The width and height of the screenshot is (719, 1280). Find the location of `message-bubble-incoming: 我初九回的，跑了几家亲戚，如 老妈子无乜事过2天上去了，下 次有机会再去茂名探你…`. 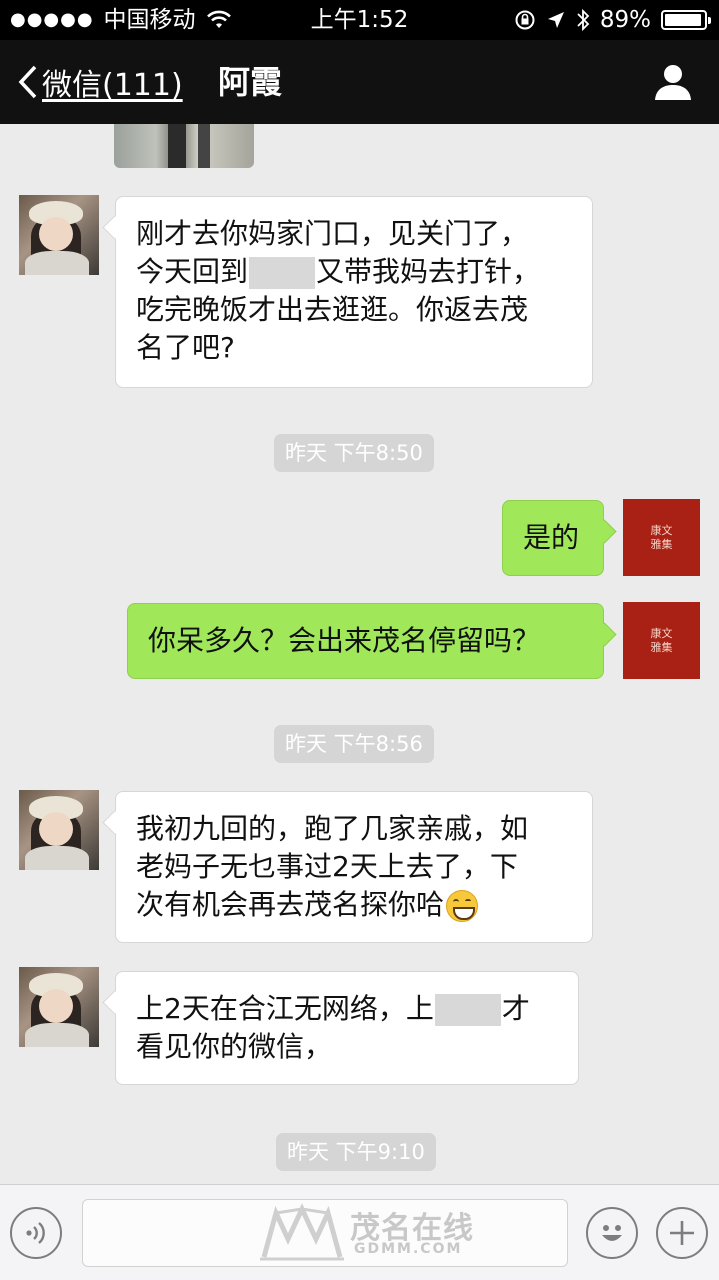

message-bubble-incoming: 我初九回的，跑了几家亲戚，如 老妈子无乜事过2天上去了，下 次有机会再去茂名探你… is located at coordinates (354, 867).